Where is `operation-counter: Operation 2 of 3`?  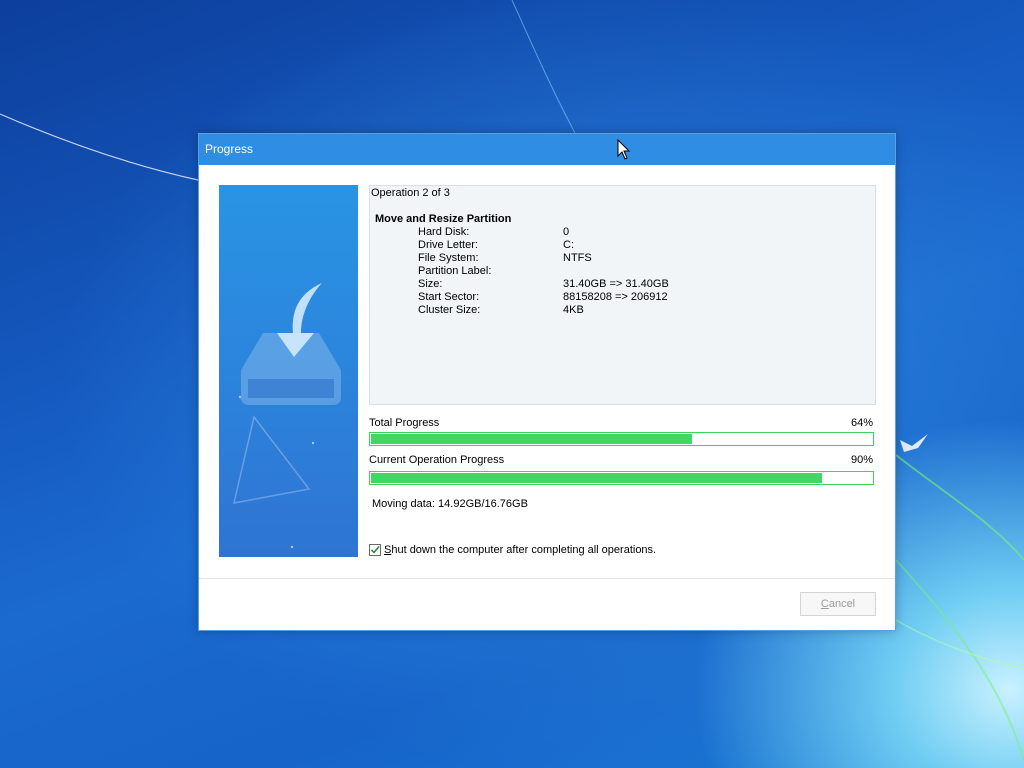 operation-counter: Operation 2 of 3 is located at coordinates (410, 193).